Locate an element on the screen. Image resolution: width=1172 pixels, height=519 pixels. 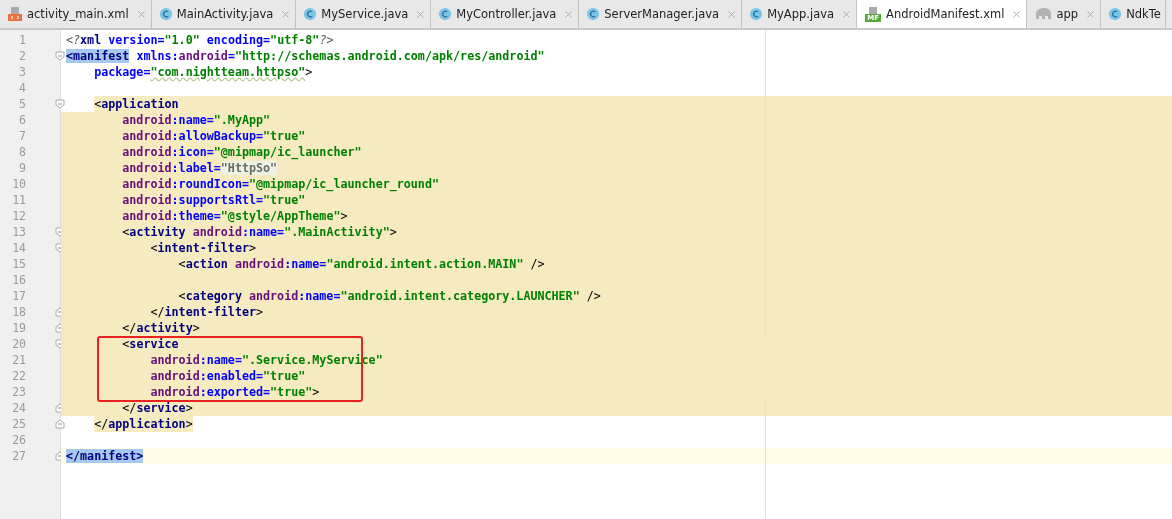
code-token: "1.0" is located at coordinates (182, 40).